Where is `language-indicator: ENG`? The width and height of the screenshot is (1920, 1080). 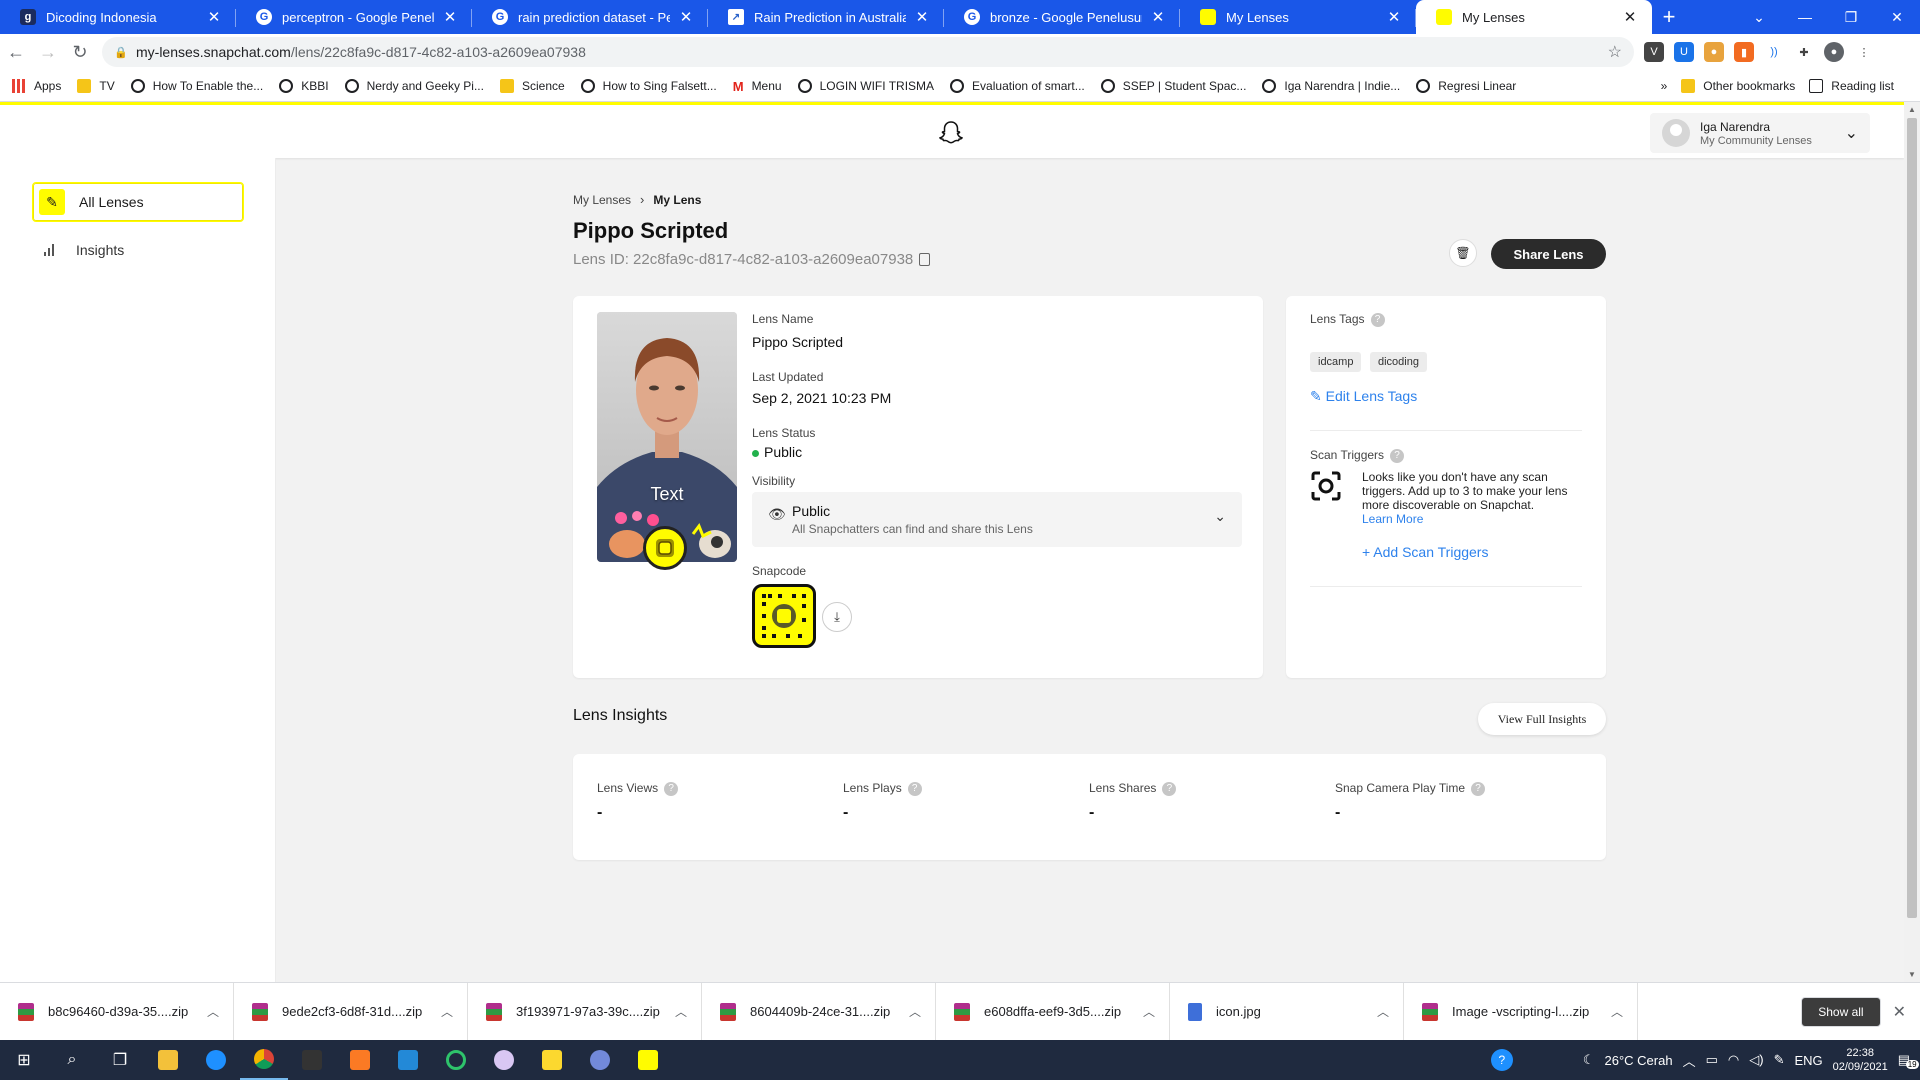
language-indicator: ENG is located at coordinates (1808, 1060).